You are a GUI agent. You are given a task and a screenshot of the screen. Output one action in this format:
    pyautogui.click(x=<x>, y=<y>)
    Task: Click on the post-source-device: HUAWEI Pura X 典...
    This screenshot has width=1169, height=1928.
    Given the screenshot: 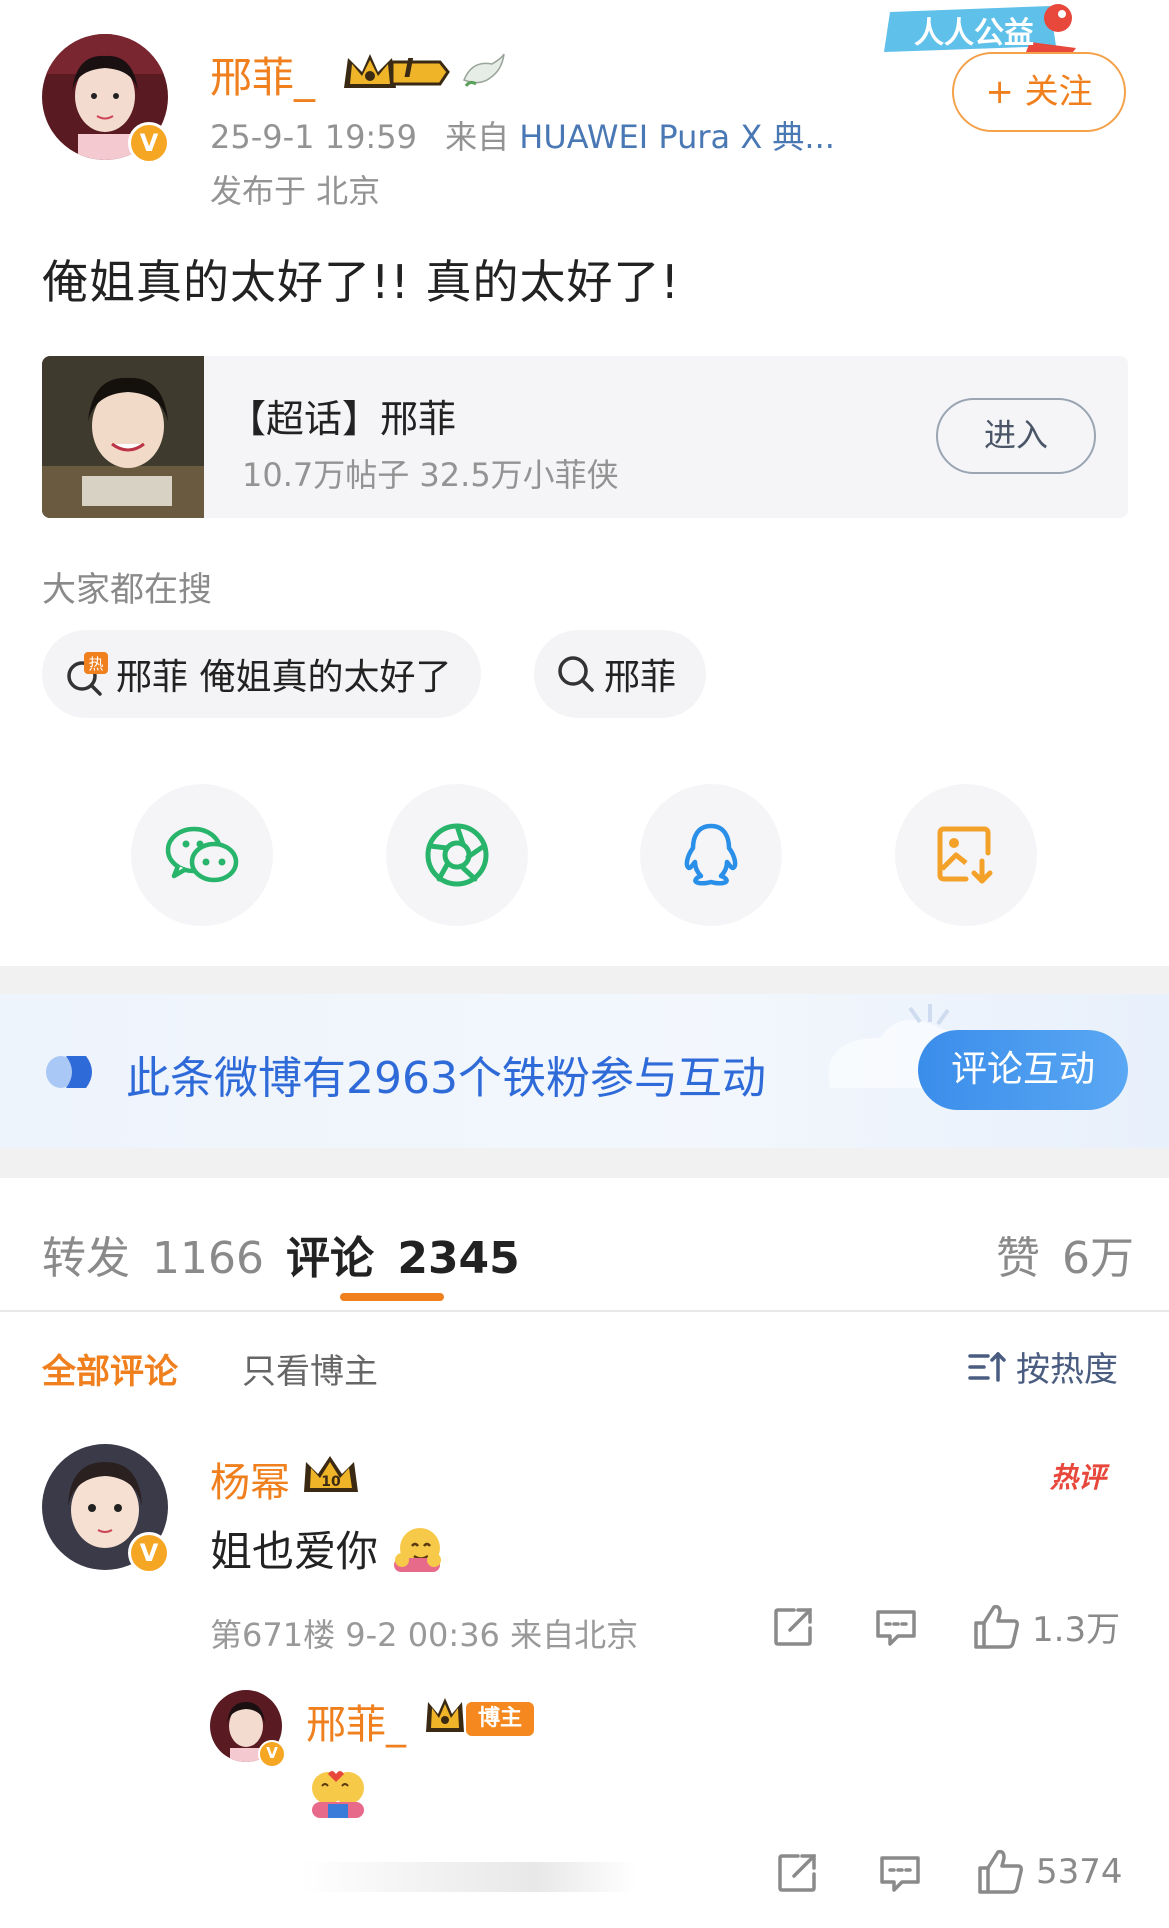 What is the action you would take?
    pyautogui.click(x=677, y=137)
    